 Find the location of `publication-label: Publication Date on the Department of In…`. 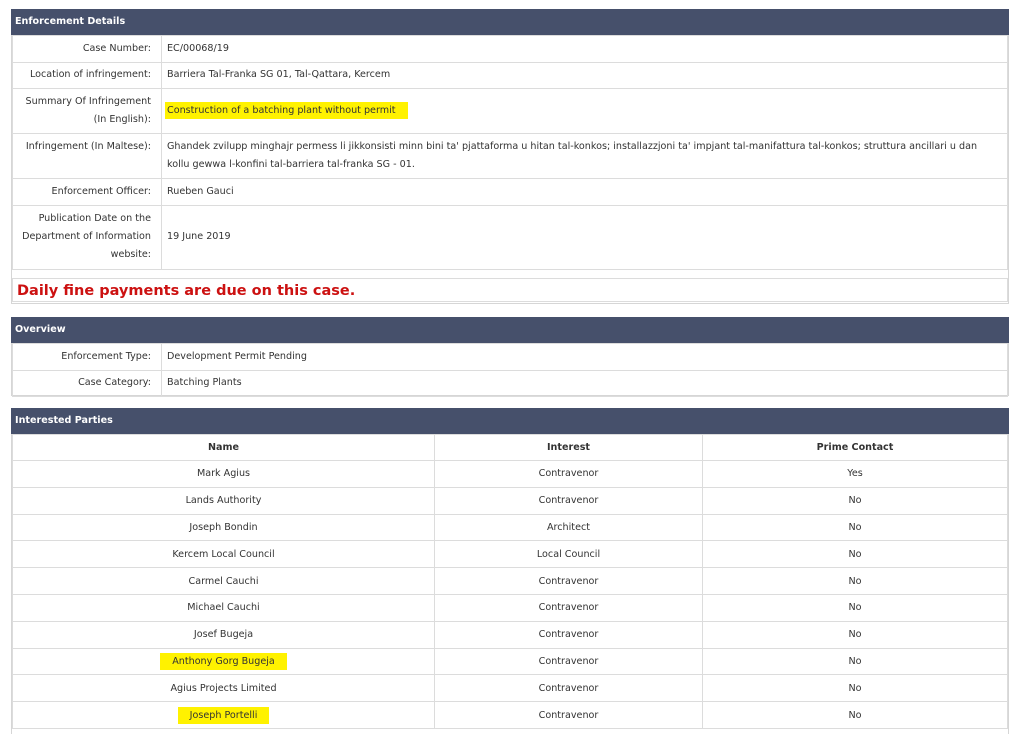

publication-label: Publication Date on the Department of In… is located at coordinates (87, 237).